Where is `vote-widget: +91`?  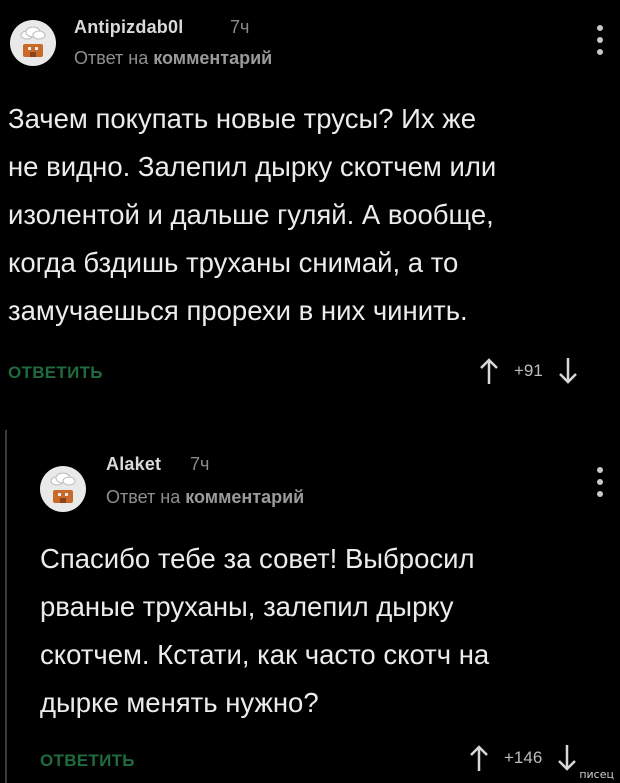
vote-widget: +91 is located at coordinates (528, 371).